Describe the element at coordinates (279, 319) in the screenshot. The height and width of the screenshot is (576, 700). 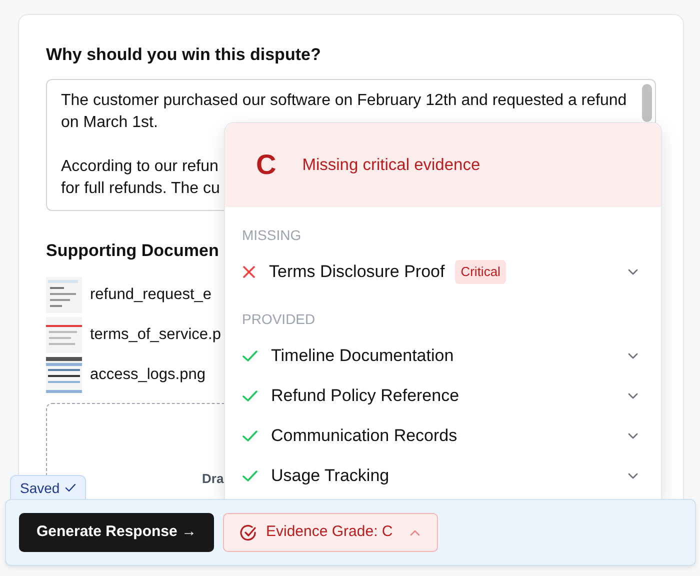
I see `section-label: PROVIDED` at that location.